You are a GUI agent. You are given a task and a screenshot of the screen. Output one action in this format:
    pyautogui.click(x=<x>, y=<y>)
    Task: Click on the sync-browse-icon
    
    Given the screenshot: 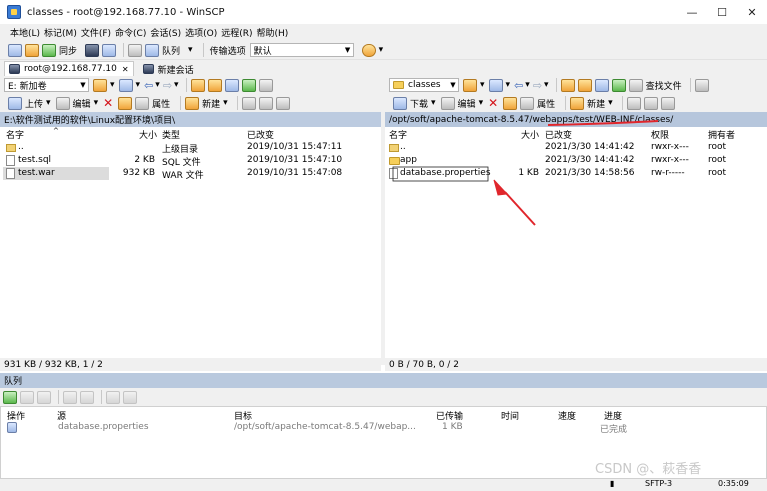 What is the action you would take?
    pyautogui.click(x=32, y=50)
    